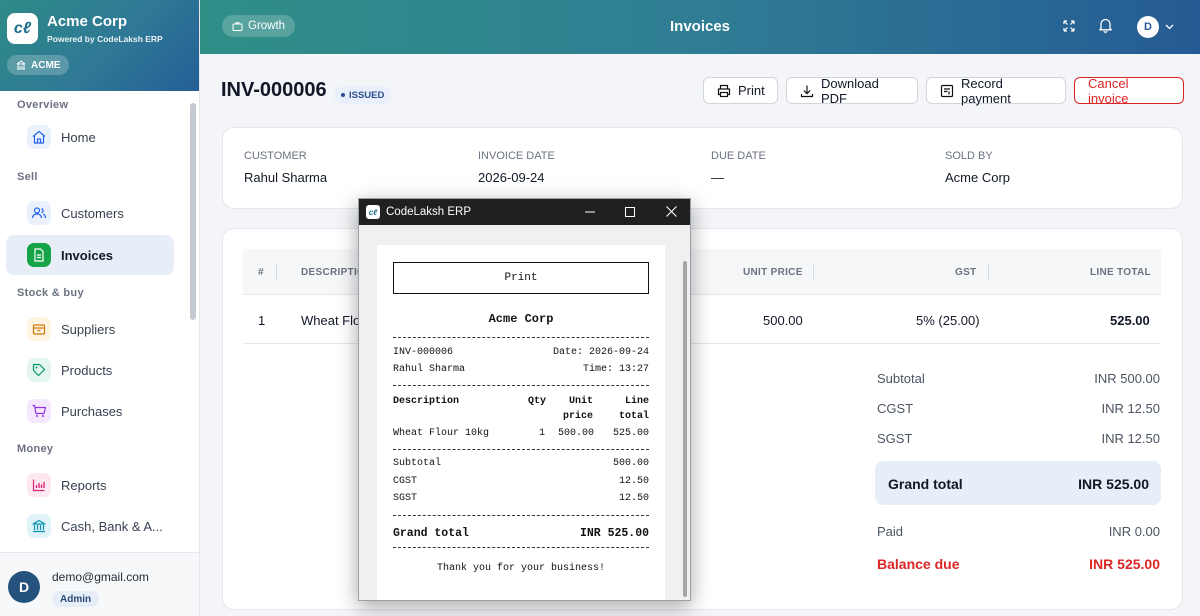 The image size is (1200, 616). Describe the element at coordinates (542, 433) in the screenshot. I see `receipt-item-qty: 1` at that location.